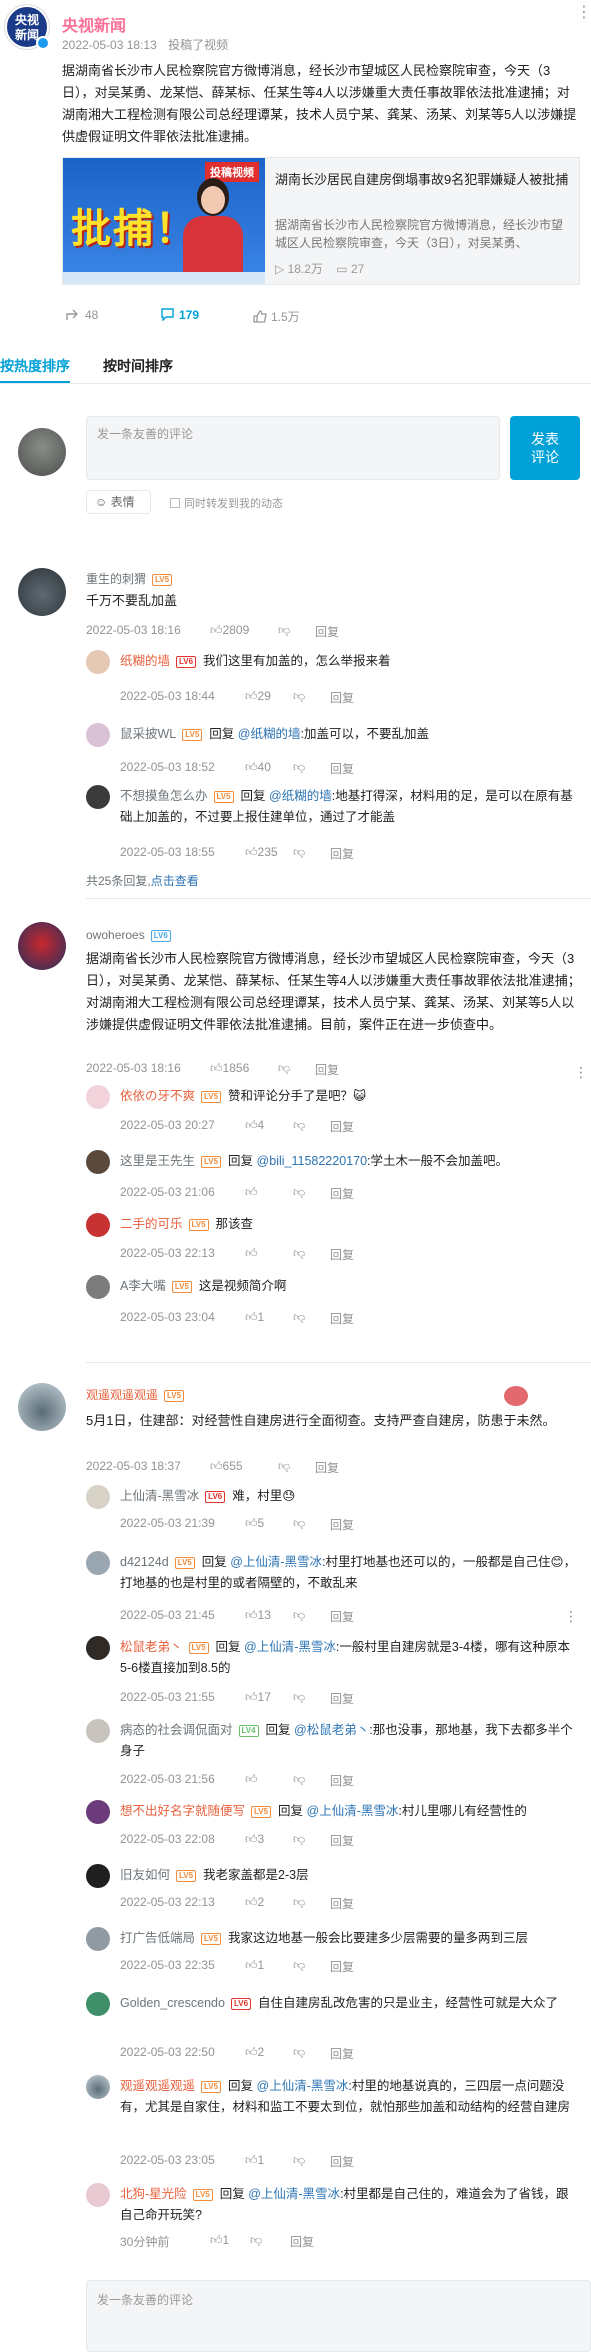  I want to click on comment-user-name: 重生的刺猬, so click(116, 579).